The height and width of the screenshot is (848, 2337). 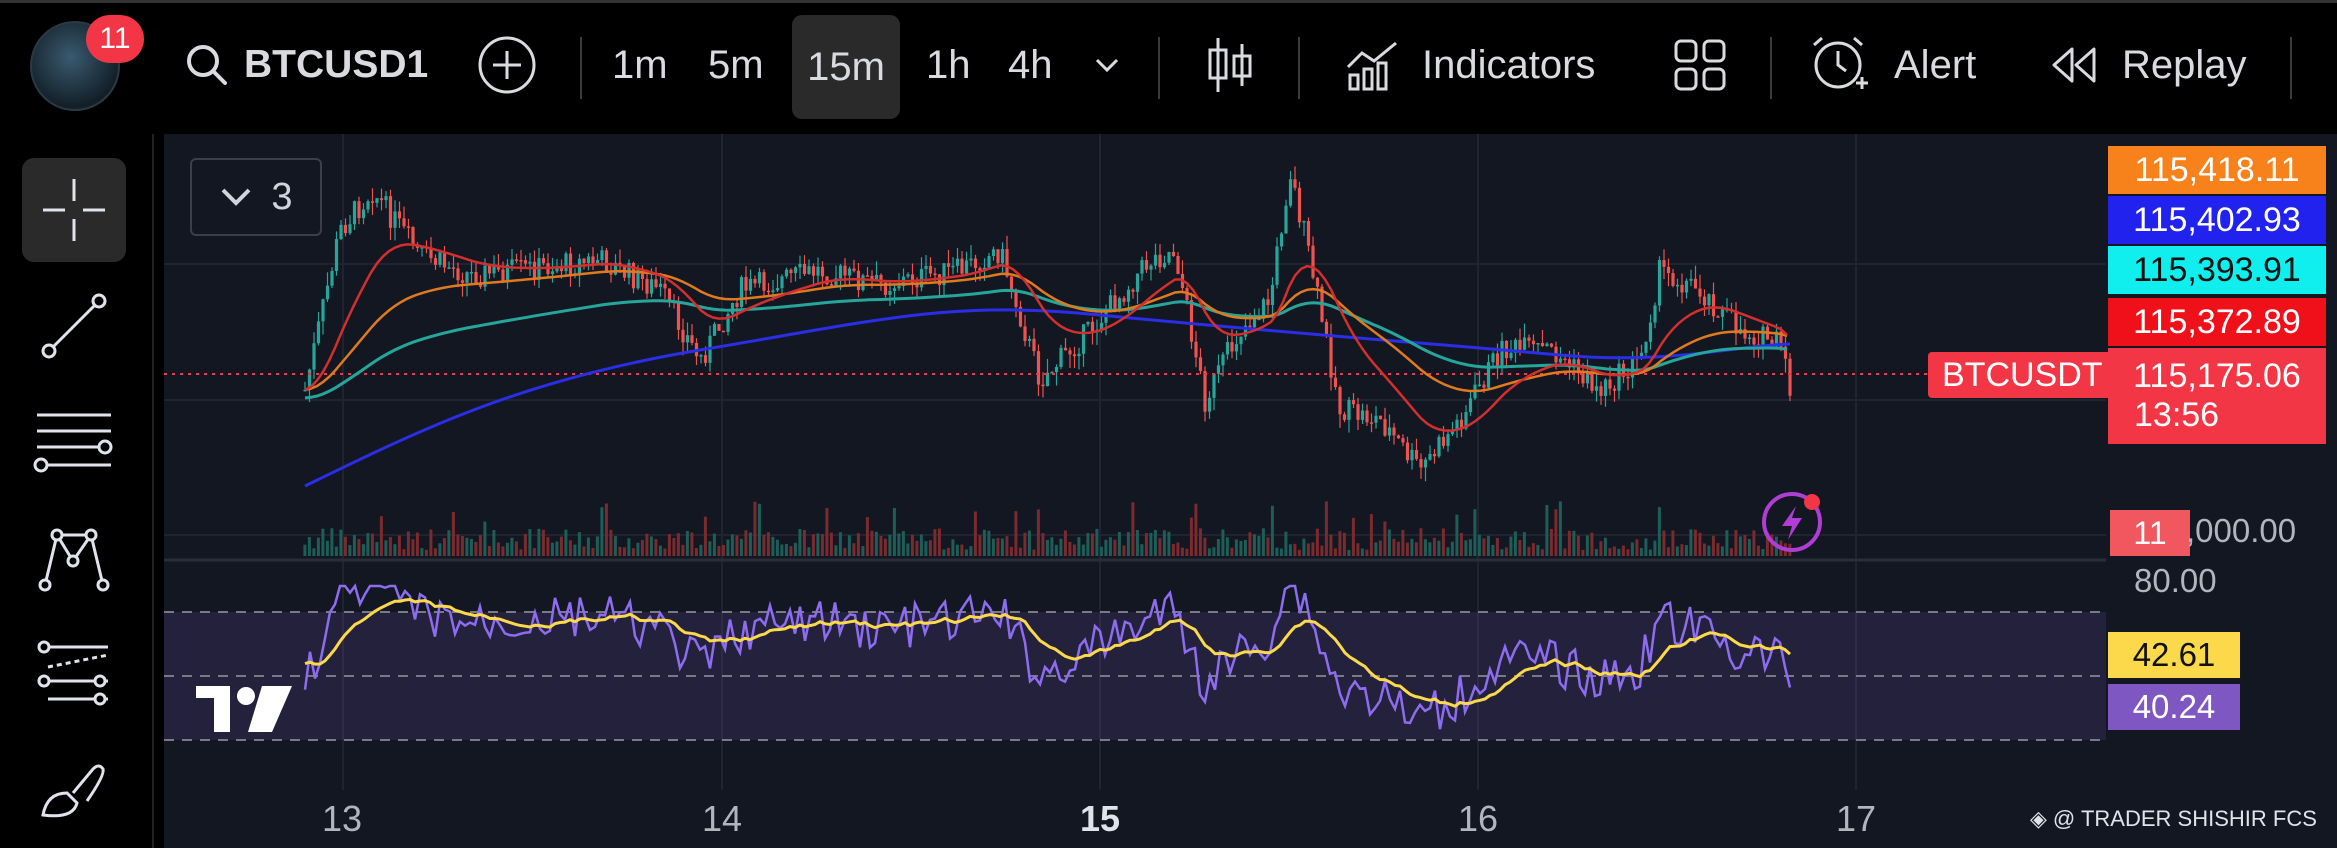 I want to click on flash-icon, so click(x=1792, y=522).